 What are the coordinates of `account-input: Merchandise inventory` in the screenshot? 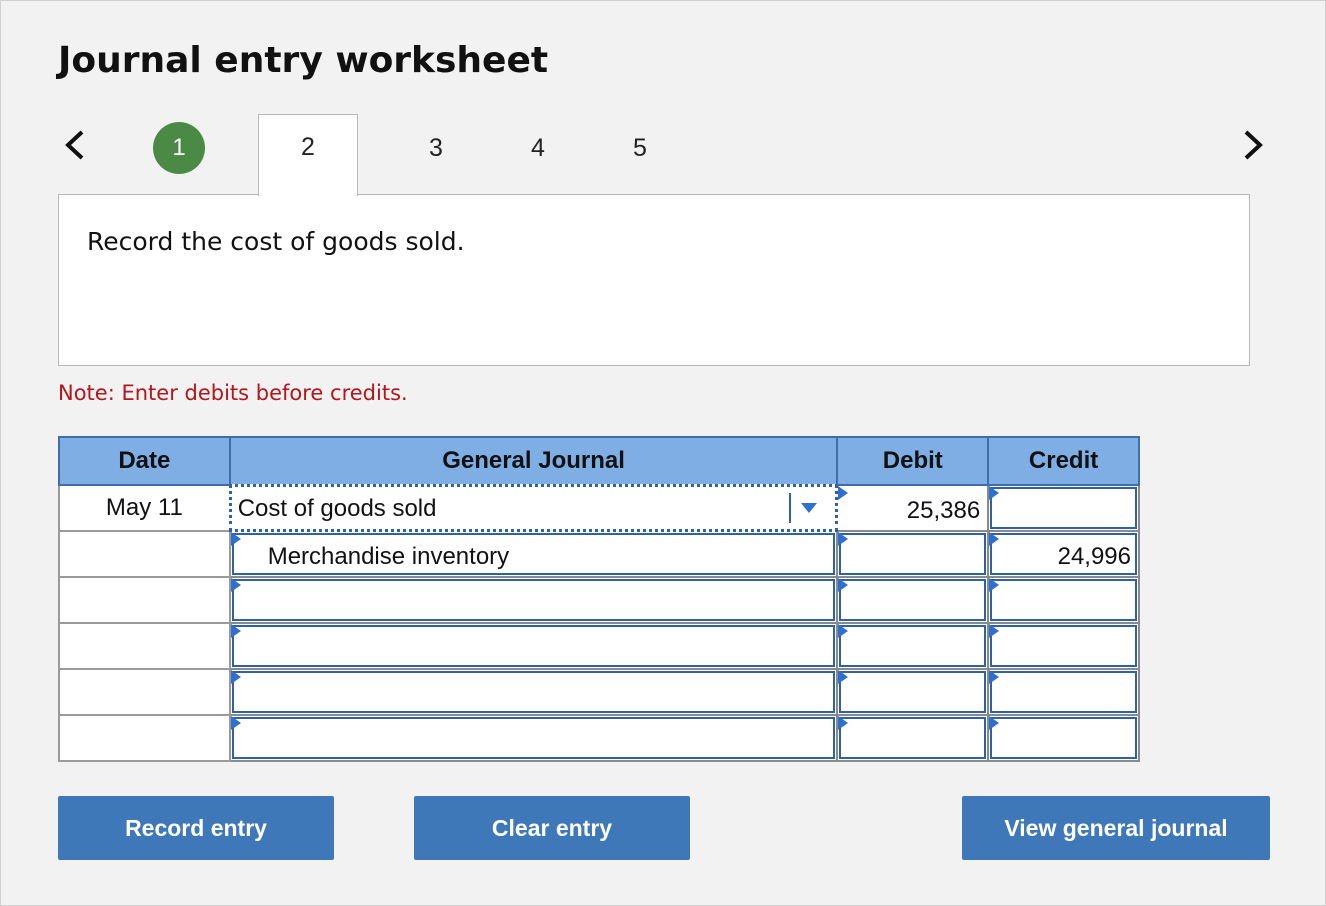 It's located at (533, 554).